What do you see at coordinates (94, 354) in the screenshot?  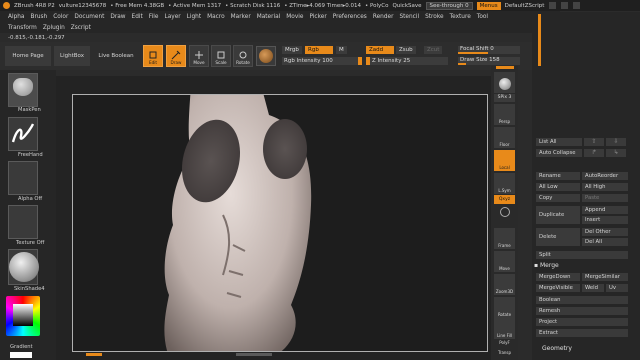 I see `timeline-marker` at bounding box center [94, 354].